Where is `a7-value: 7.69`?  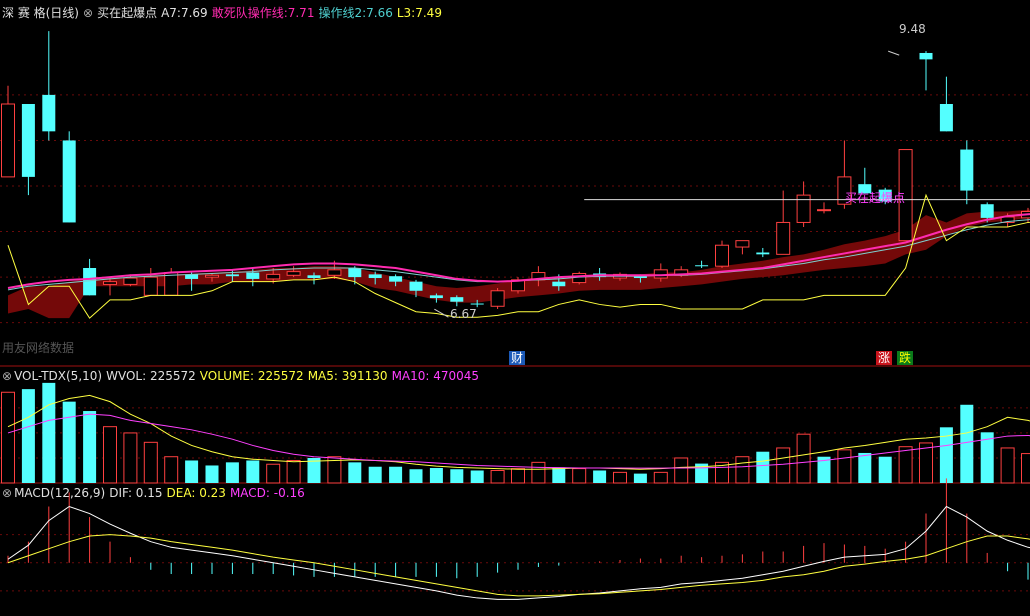
a7-value: 7.69 is located at coordinates (194, 13).